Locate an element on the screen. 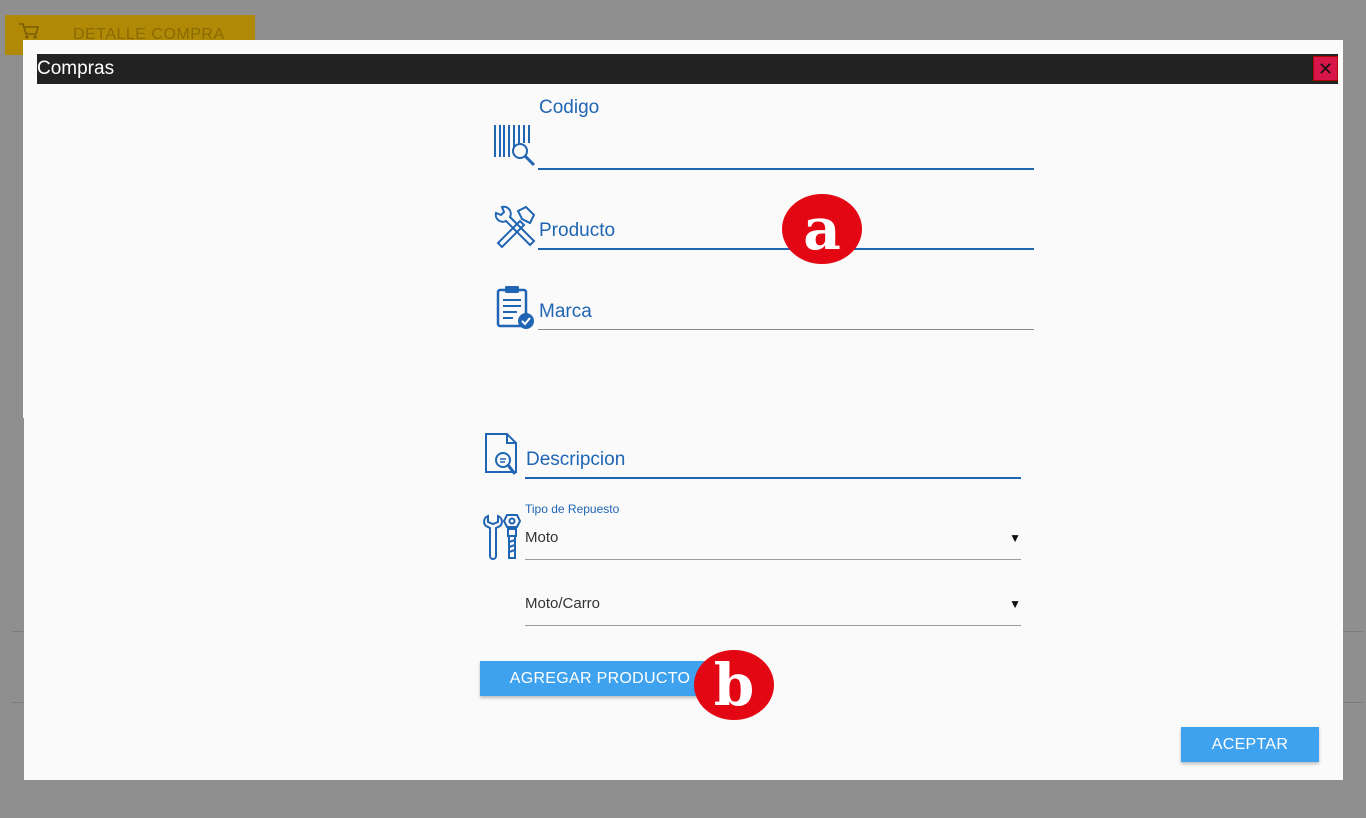  vehicle-type-underline is located at coordinates (773, 625).